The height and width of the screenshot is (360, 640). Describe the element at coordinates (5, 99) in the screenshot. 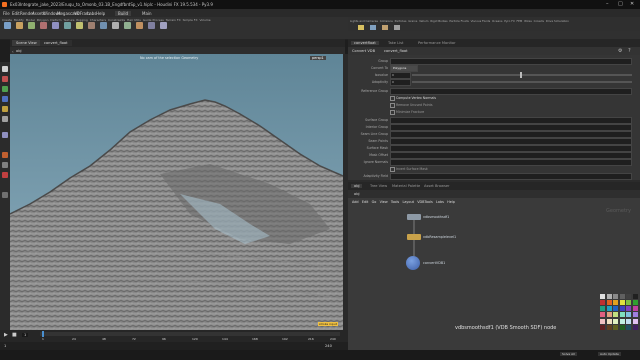

I see `scale-tool-icon` at that location.